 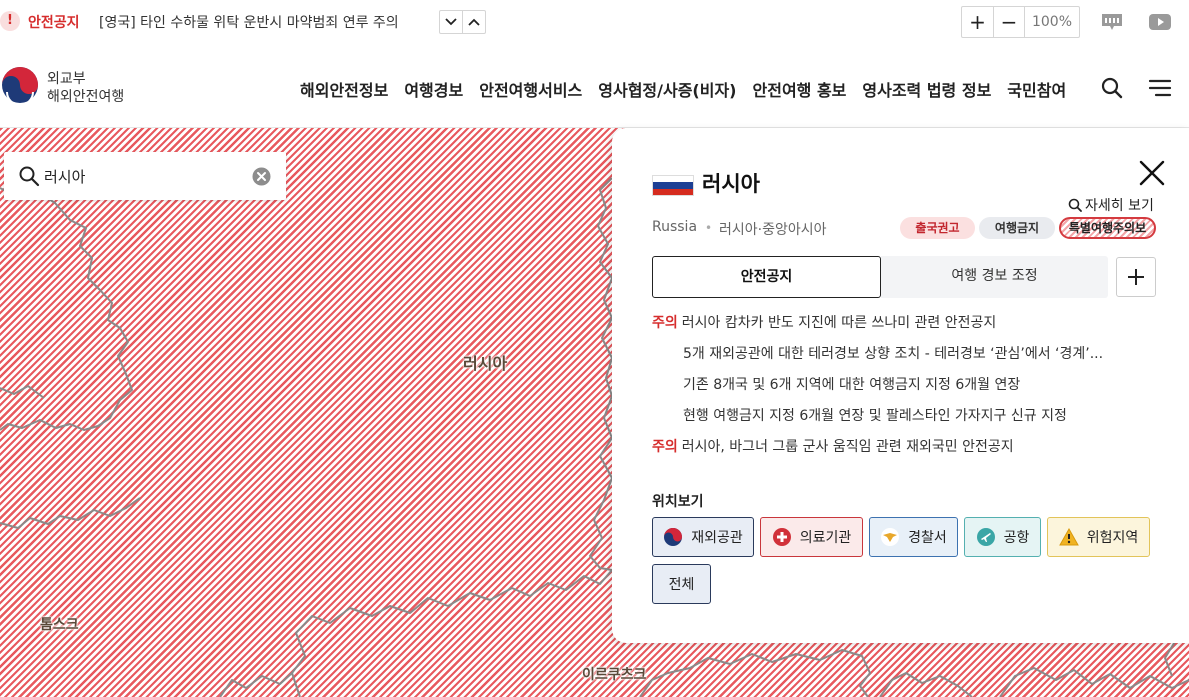 I want to click on nav-item-travel-alert: 여행경보, so click(x=433, y=89).